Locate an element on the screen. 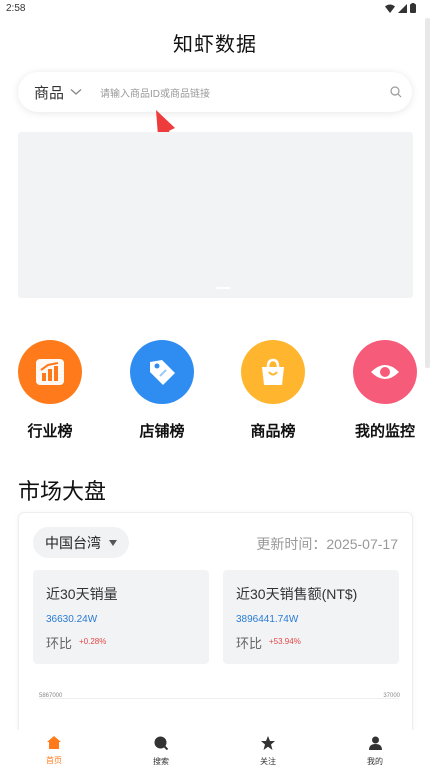  tab-label: 首页 is located at coordinates (54, 760).